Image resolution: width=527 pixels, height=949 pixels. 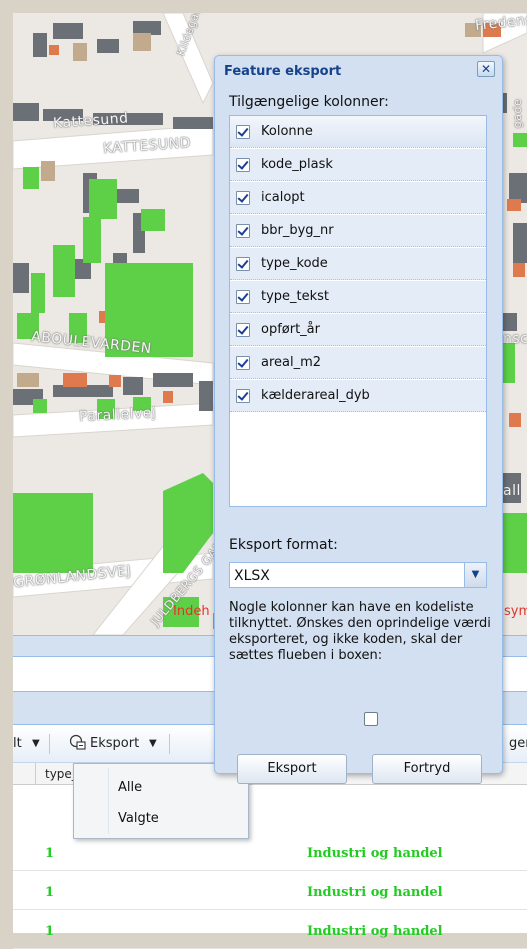 I want to click on map-red-text-right: sym, so click(x=515, y=611).